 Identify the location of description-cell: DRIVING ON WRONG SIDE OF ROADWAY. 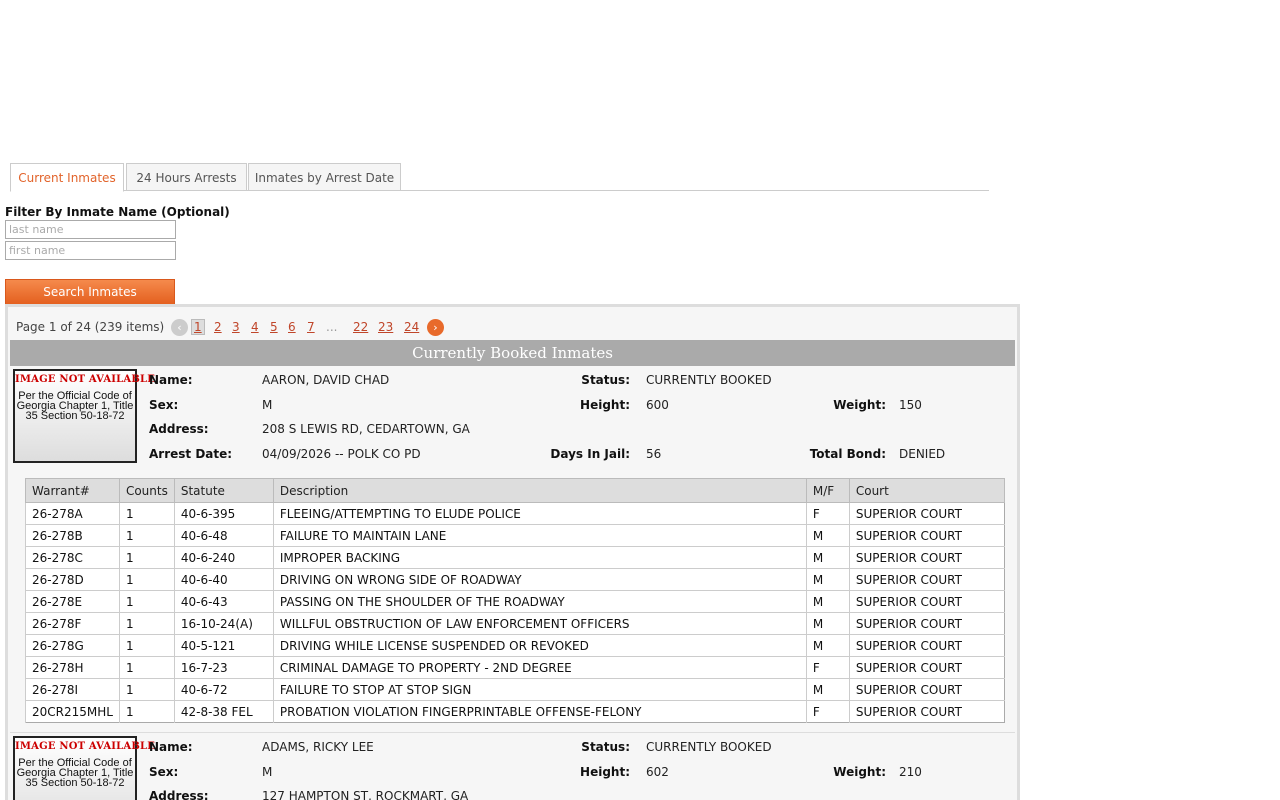
(539, 579).